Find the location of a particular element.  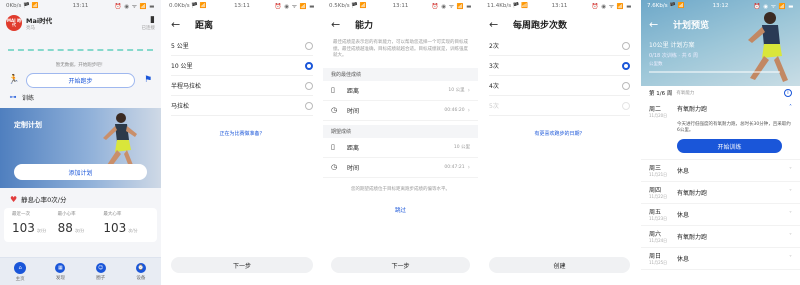

heart-icon: ♥ is located at coordinates (14, 199).